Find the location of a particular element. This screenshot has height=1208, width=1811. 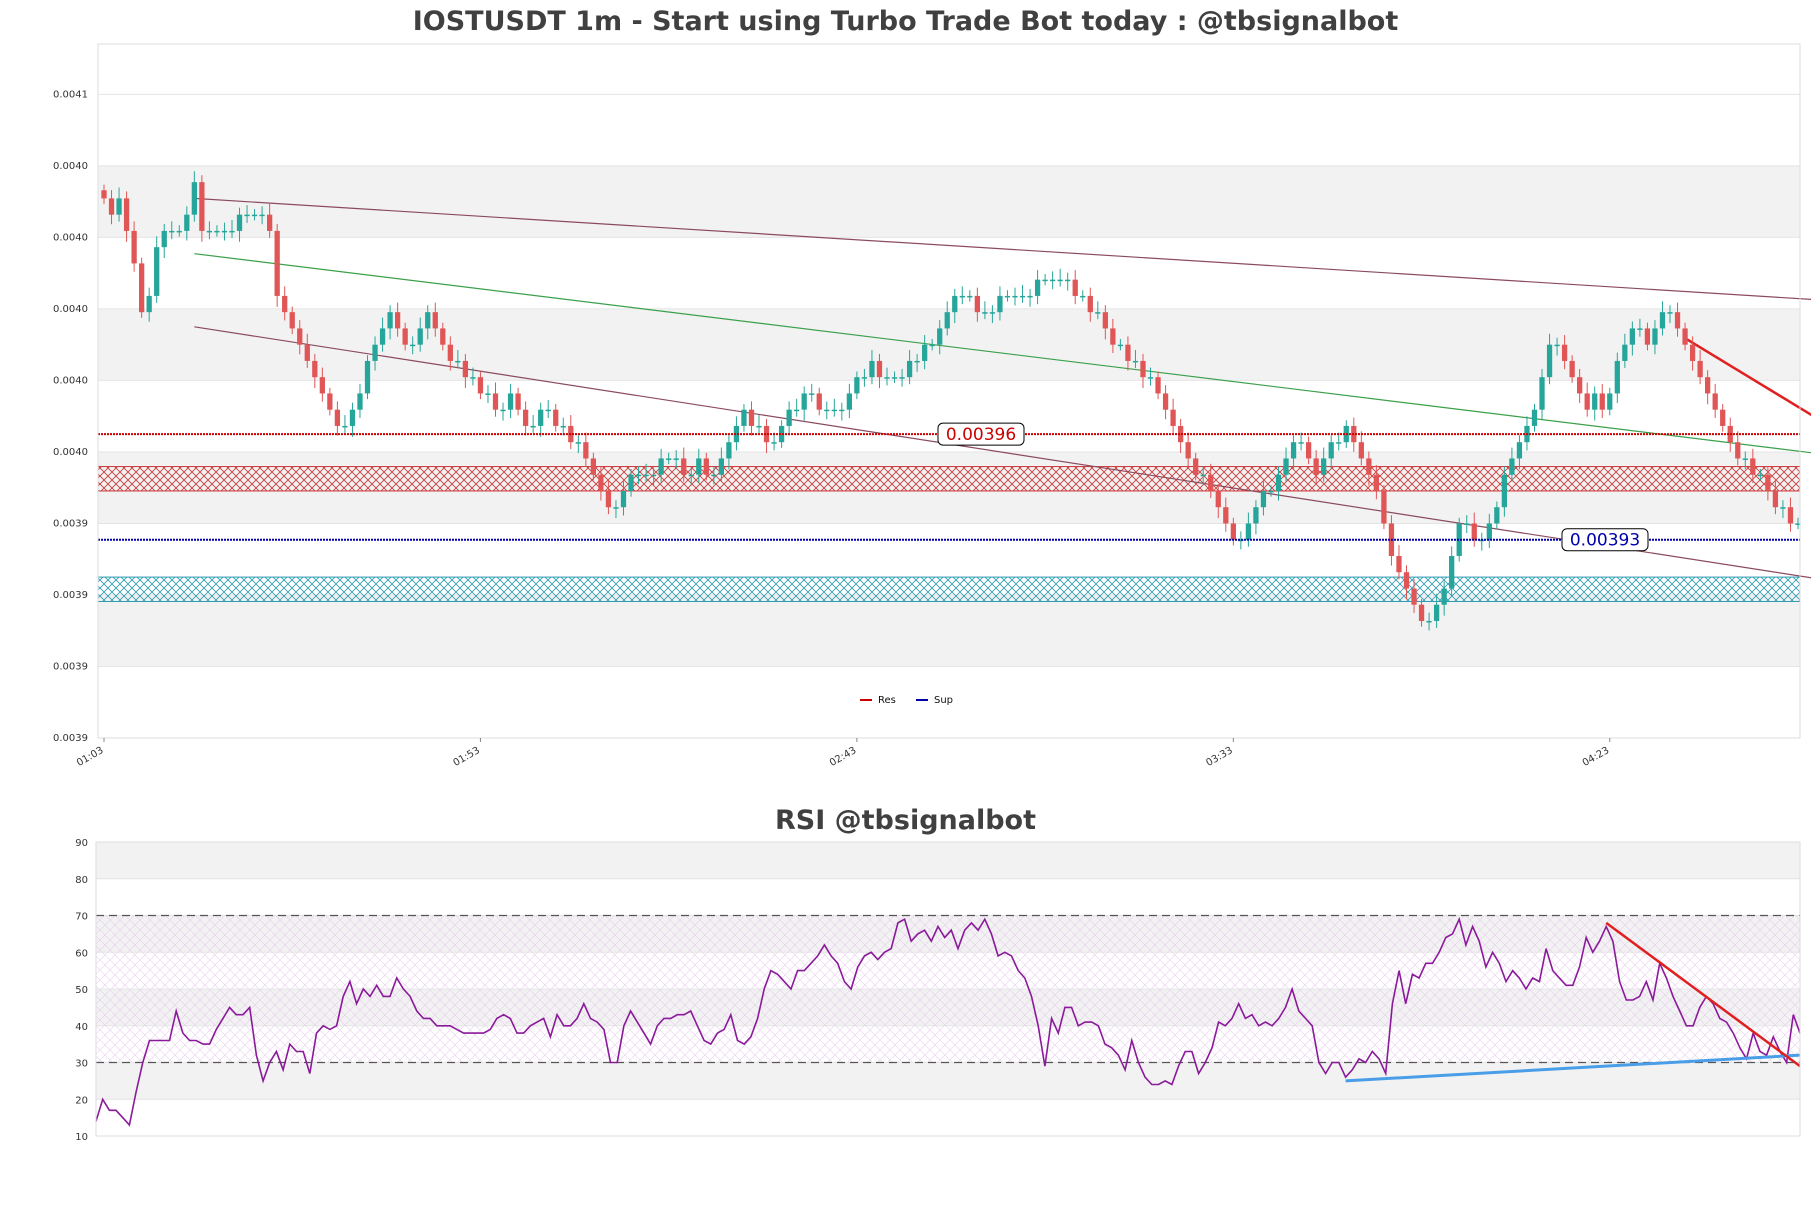

rsi-y-tick: 90 is located at coordinates (81, 843).